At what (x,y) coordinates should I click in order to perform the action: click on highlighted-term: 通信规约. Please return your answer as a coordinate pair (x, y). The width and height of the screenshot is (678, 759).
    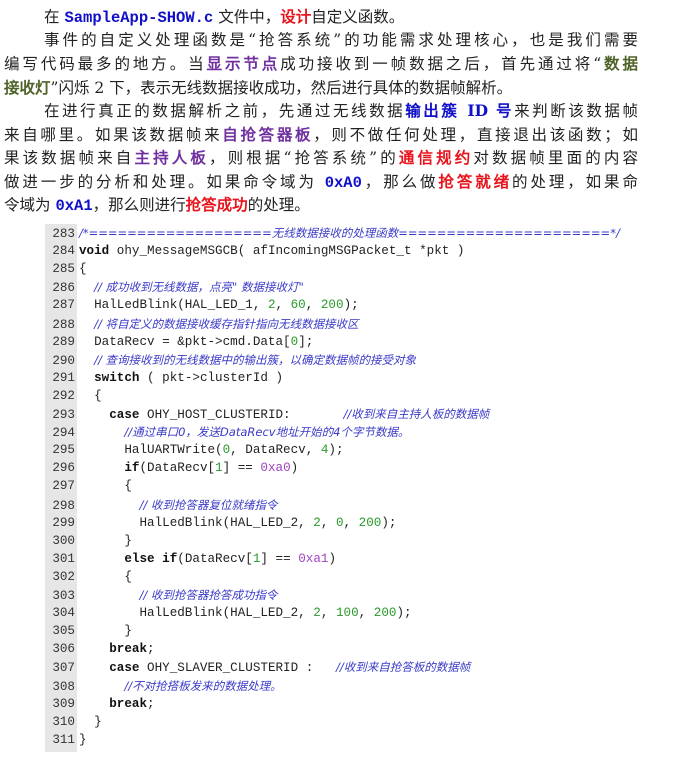
    Looking at the image, I should click on (436, 157).